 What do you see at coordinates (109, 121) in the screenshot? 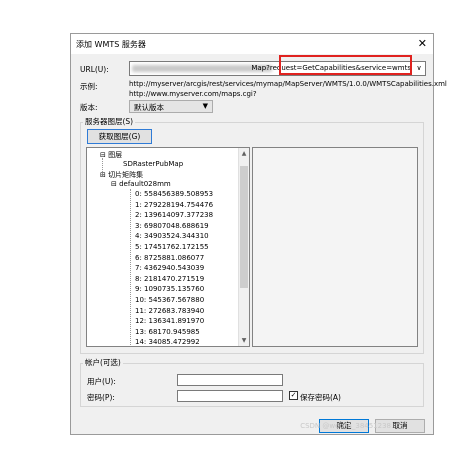
I see `server-layers-label: 服务器图层(S)` at bounding box center [109, 121].